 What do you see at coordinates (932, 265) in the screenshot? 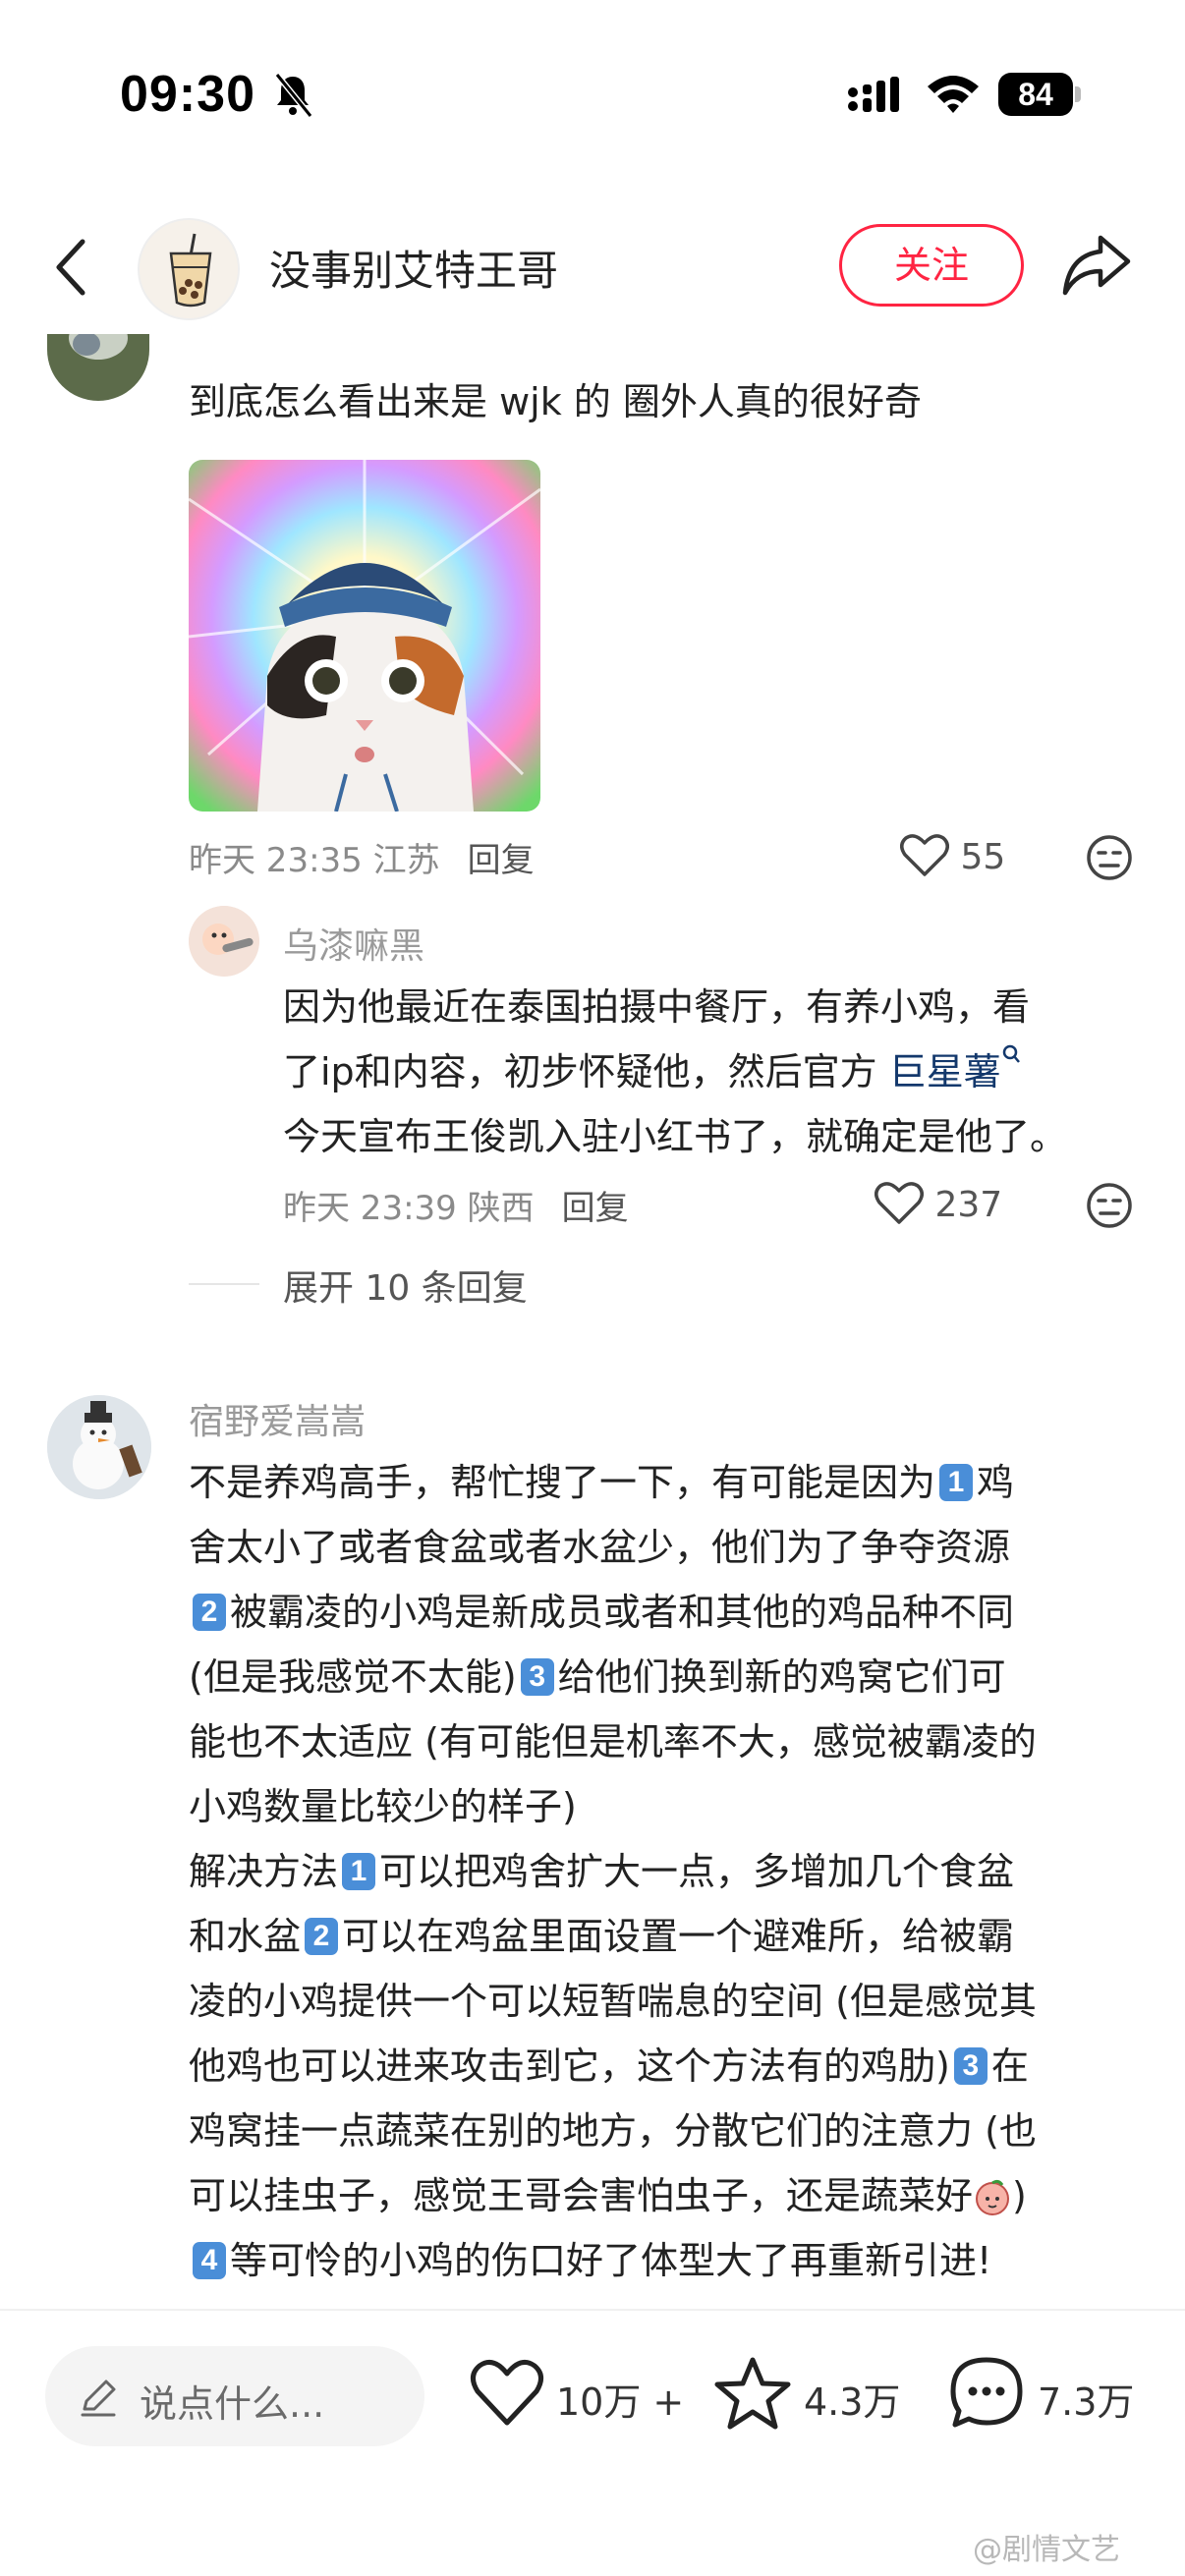
I see `follow-button: 关注` at bounding box center [932, 265].